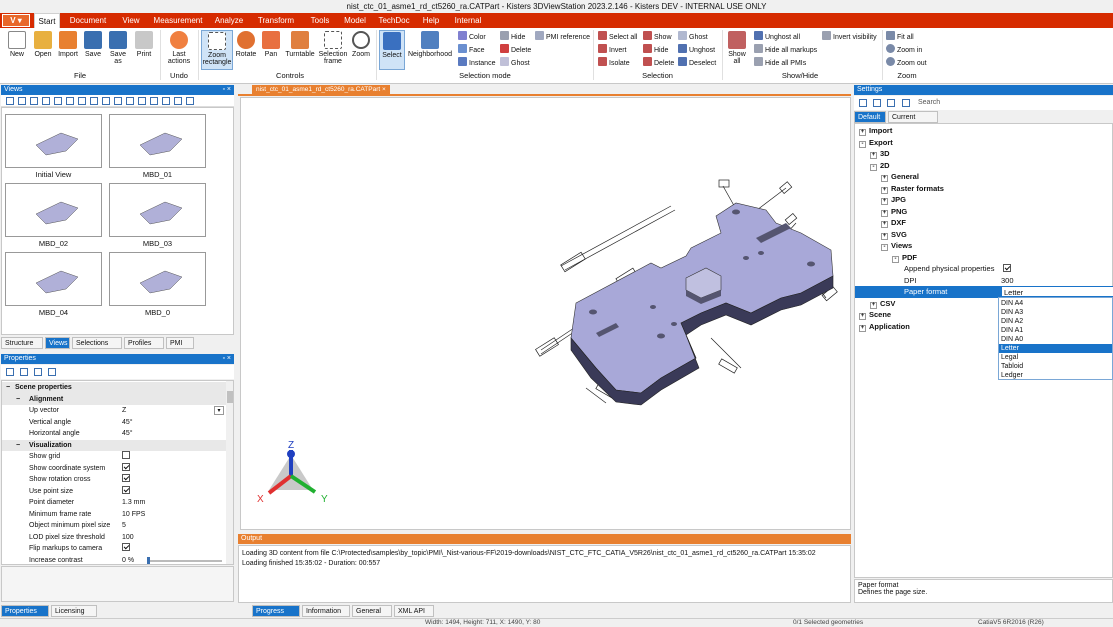 The height and width of the screenshot is (627, 1113). I want to click on invert-button: Invert, so click(612, 50).